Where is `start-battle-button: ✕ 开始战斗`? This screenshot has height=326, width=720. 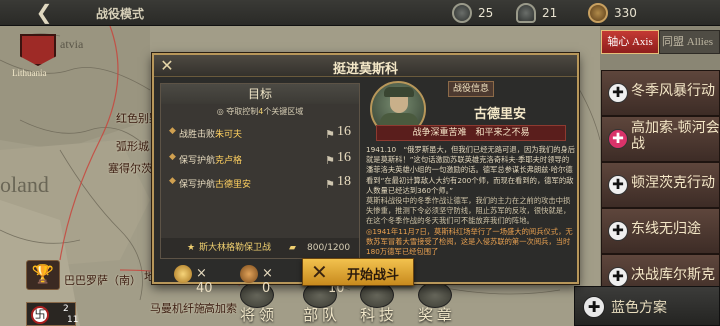
start-battle-button: ✕ 开始战斗 is located at coordinates (358, 272).